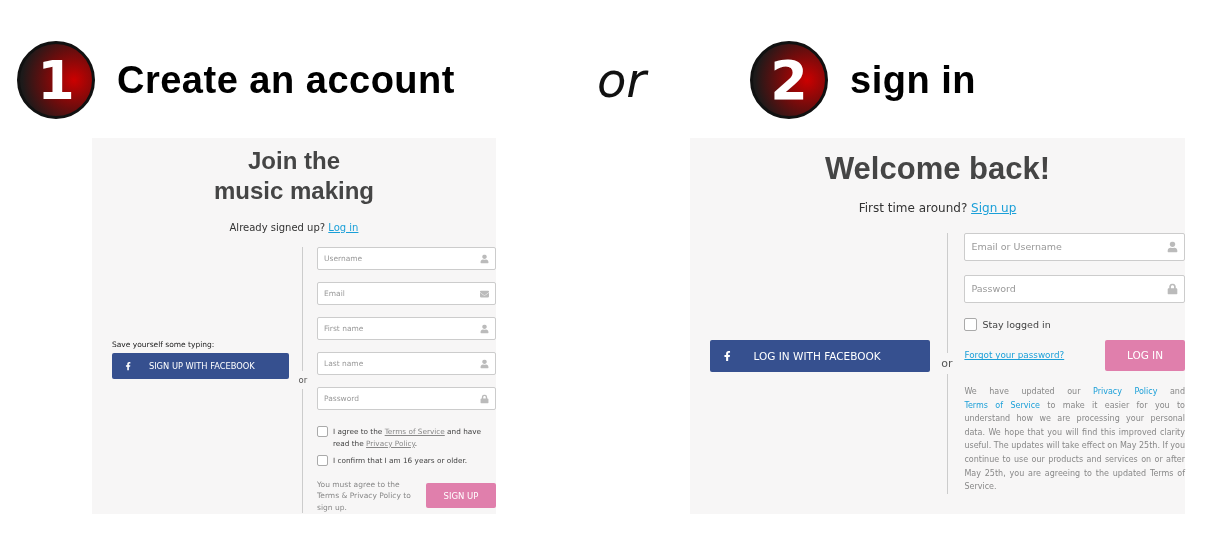  Describe the element at coordinates (484, 293) in the screenshot. I see `envelope-icon` at that location.